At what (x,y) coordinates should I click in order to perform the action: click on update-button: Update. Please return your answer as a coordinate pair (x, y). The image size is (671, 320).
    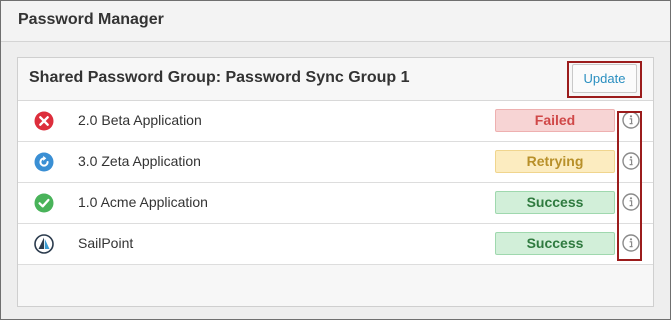
    Looking at the image, I should click on (604, 78).